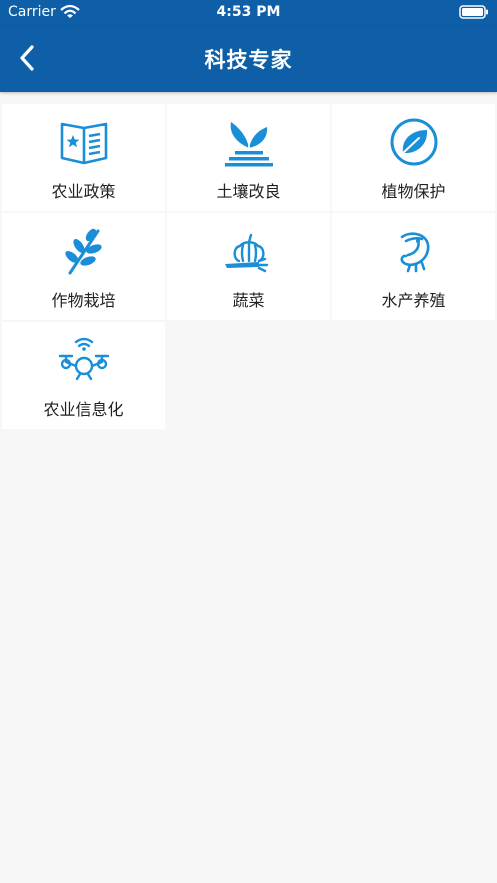 The width and height of the screenshot is (497, 883). Describe the element at coordinates (83, 191) in the screenshot. I see `category-label: 农业政策` at that location.